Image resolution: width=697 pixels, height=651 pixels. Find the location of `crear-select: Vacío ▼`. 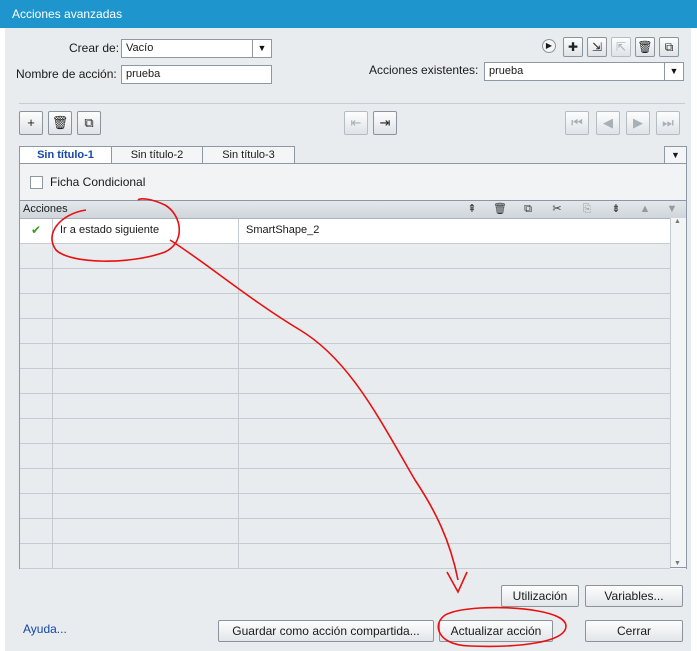

crear-select: Vacío ▼ is located at coordinates (196, 48).